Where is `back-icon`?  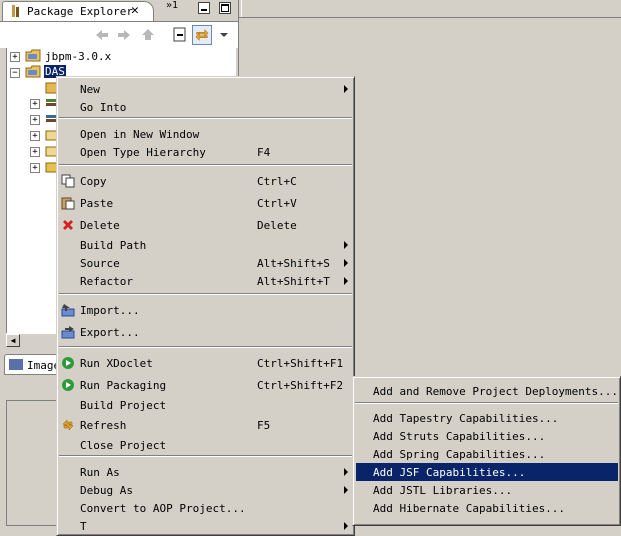
back-icon is located at coordinates (102, 35).